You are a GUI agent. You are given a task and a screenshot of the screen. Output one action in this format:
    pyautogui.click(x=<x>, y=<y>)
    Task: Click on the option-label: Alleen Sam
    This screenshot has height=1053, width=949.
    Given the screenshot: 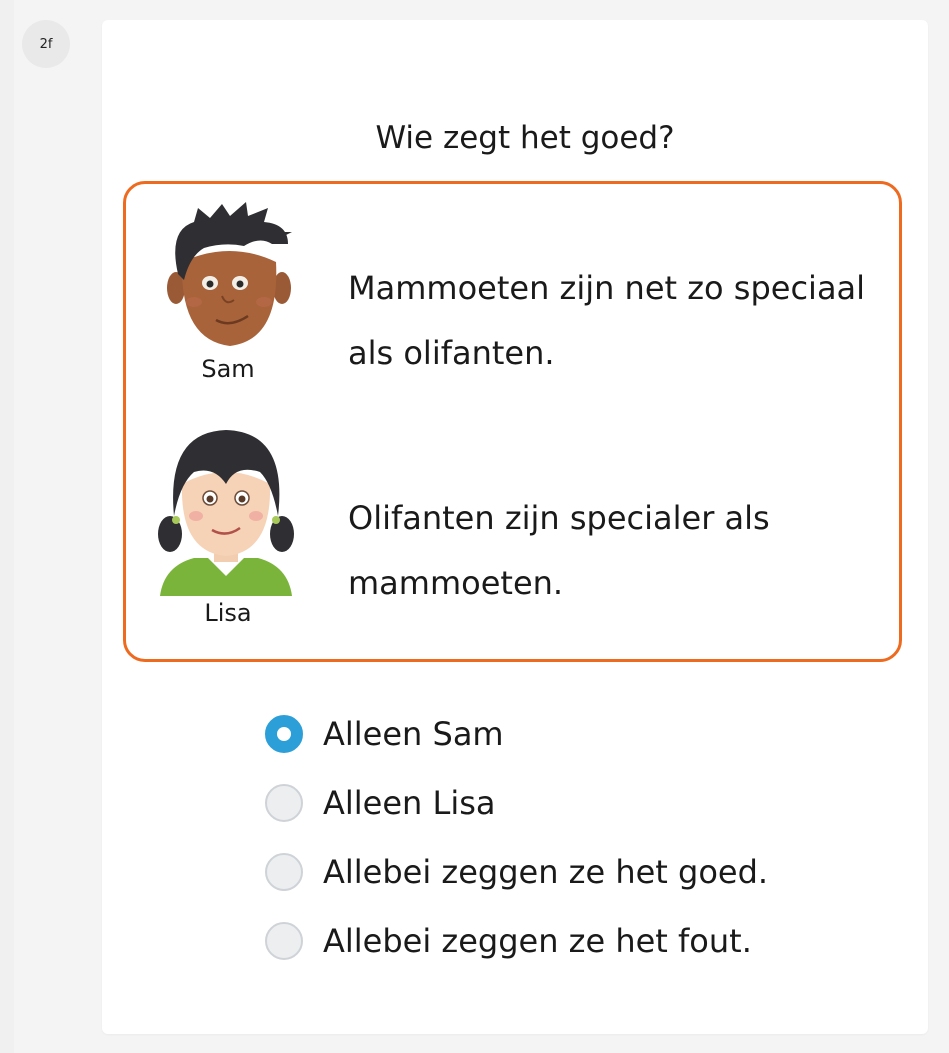 What is the action you would take?
    pyautogui.click(x=413, y=734)
    